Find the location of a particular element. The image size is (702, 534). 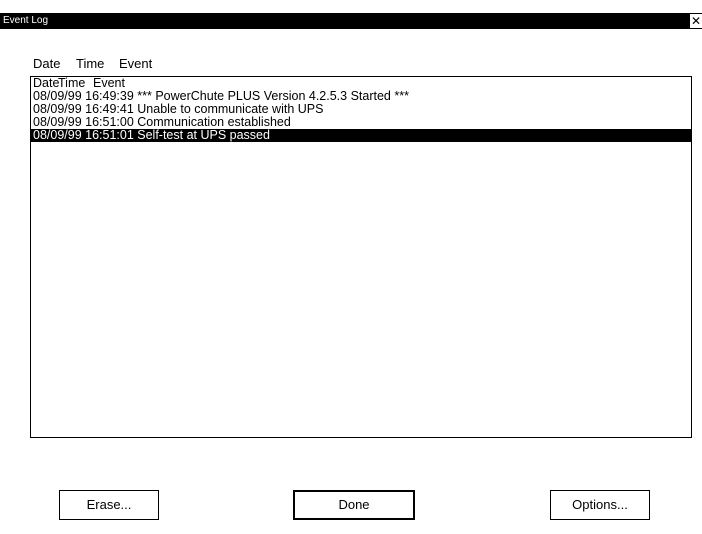

list-header-time: Time is located at coordinates (72, 83).